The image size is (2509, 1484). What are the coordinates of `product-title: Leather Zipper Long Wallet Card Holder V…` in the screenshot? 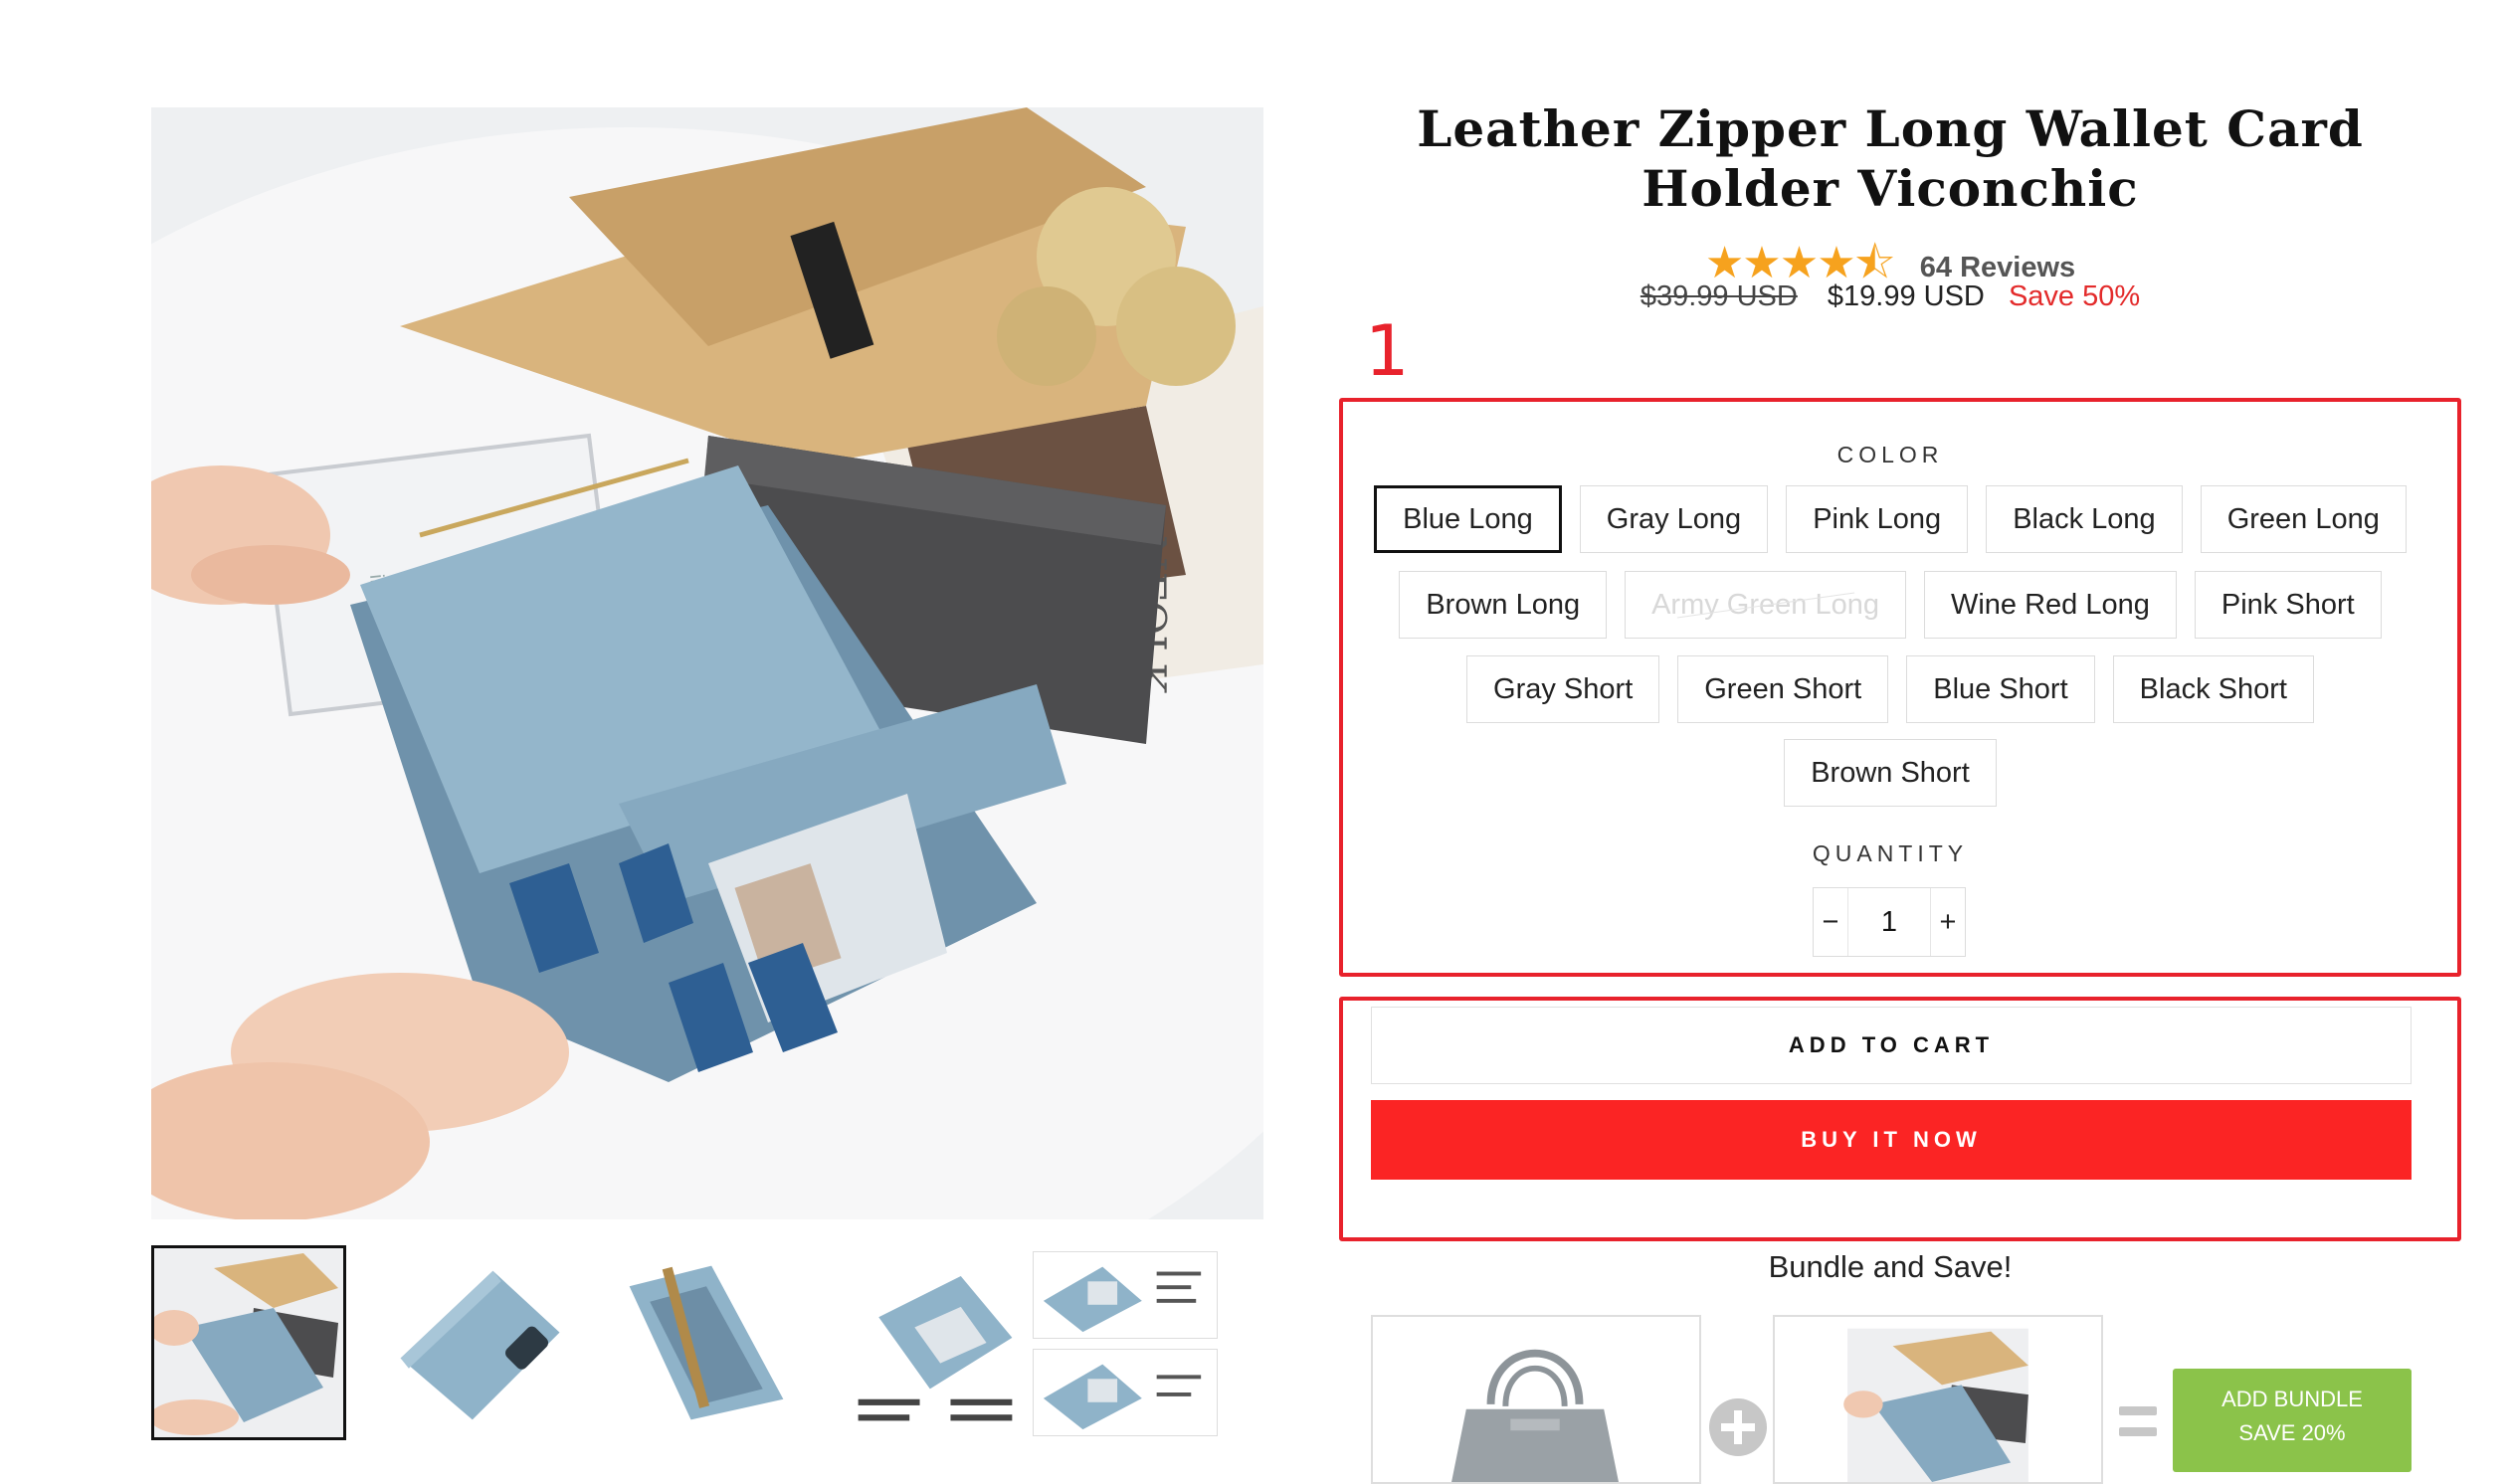 It's located at (1890, 159).